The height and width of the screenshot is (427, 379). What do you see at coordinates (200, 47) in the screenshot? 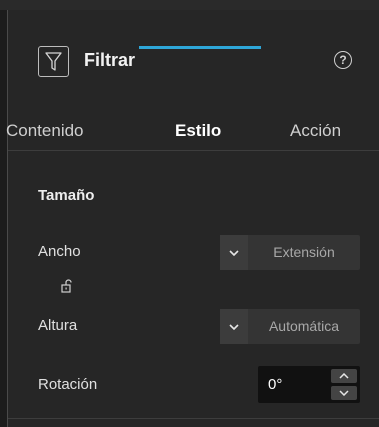
I see `active-tab-indicator` at bounding box center [200, 47].